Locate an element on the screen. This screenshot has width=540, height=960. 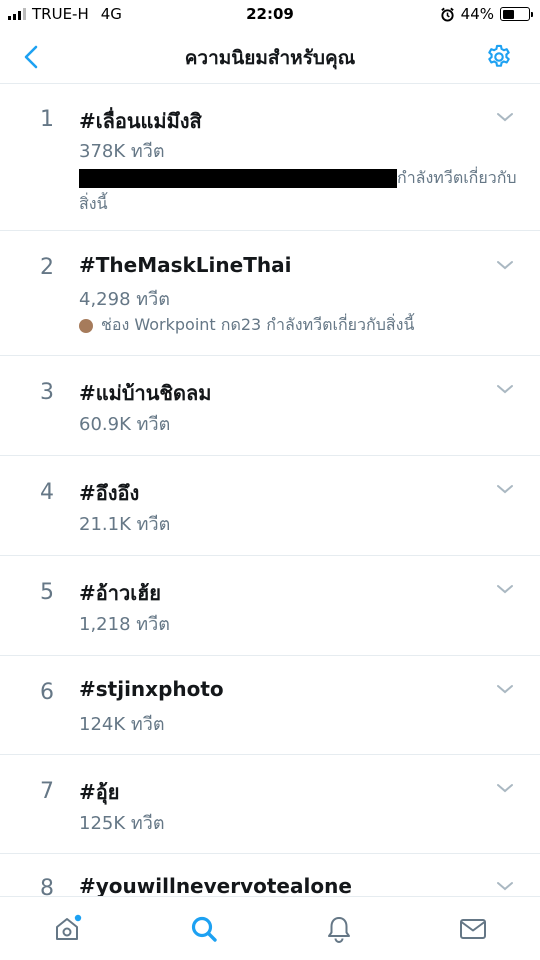
redacted-block is located at coordinates (238, 178).